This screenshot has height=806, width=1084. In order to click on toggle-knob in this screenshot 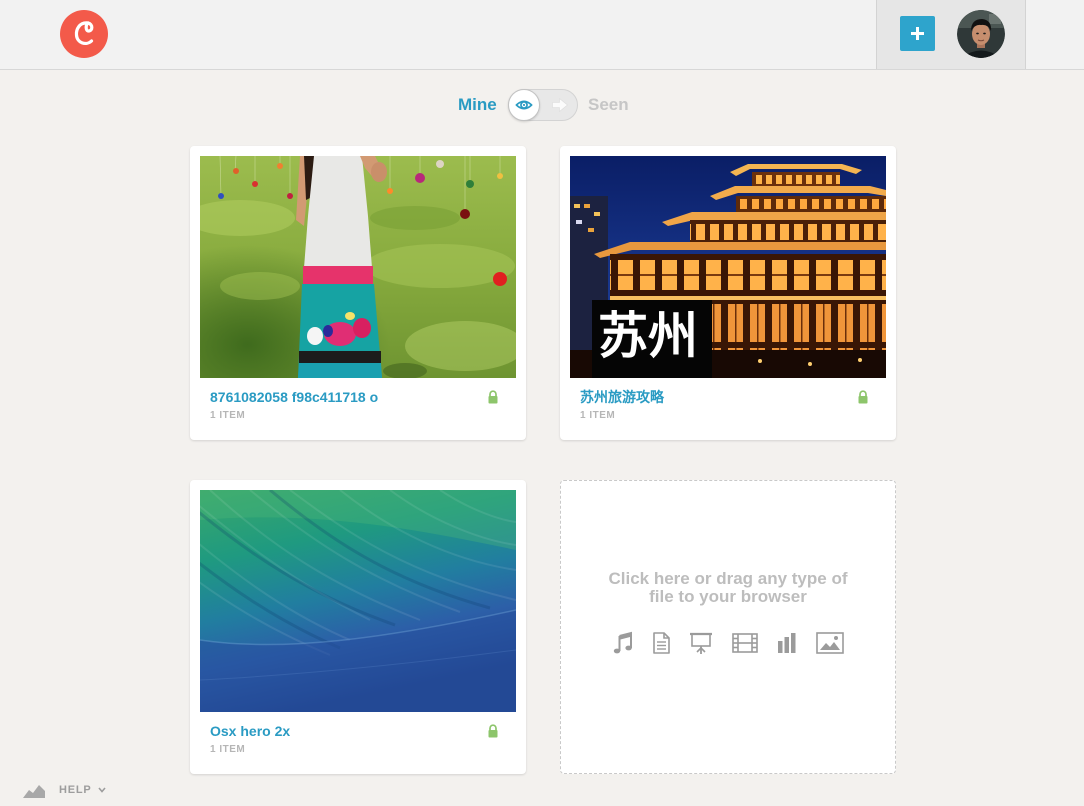, I will do `click(524, 105)`.